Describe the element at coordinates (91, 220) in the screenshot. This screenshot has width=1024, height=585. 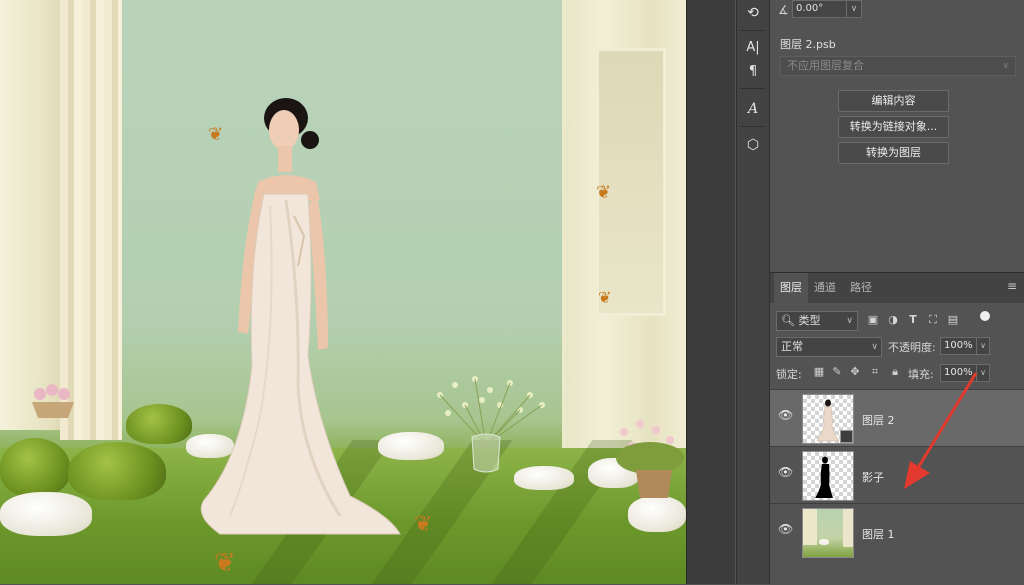
I see `curtain` at that location.